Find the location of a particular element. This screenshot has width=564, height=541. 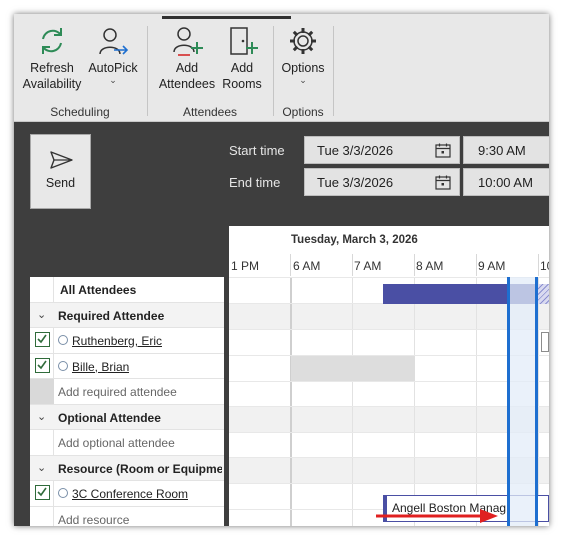

add-rooms-button: Add Rooms is located at coordinates (242, 58).